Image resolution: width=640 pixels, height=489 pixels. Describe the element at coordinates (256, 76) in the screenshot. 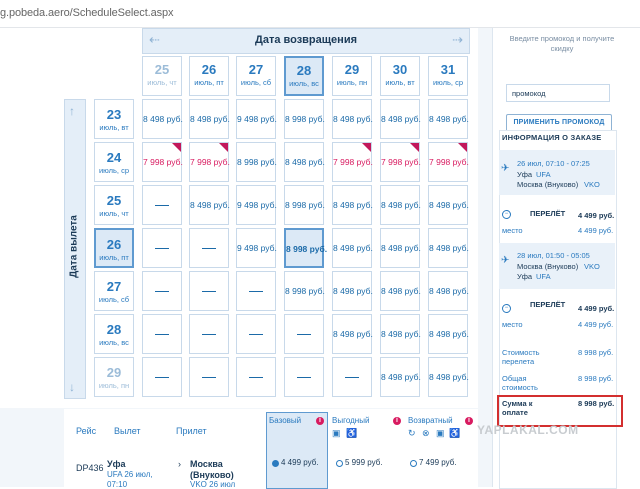

I see `return-date-27: 27 июль, сб` at that location.